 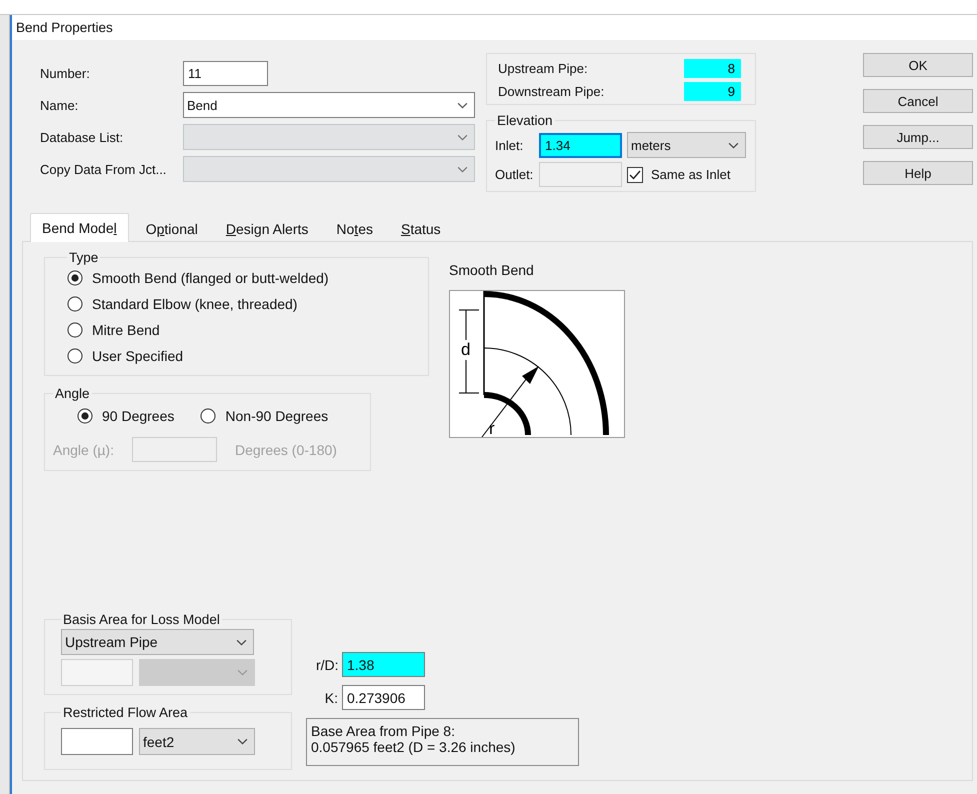 What do you see at coordinates (171, 229) in the screenshot?
I see `tab: Optional` at bounding box center [171, 229].